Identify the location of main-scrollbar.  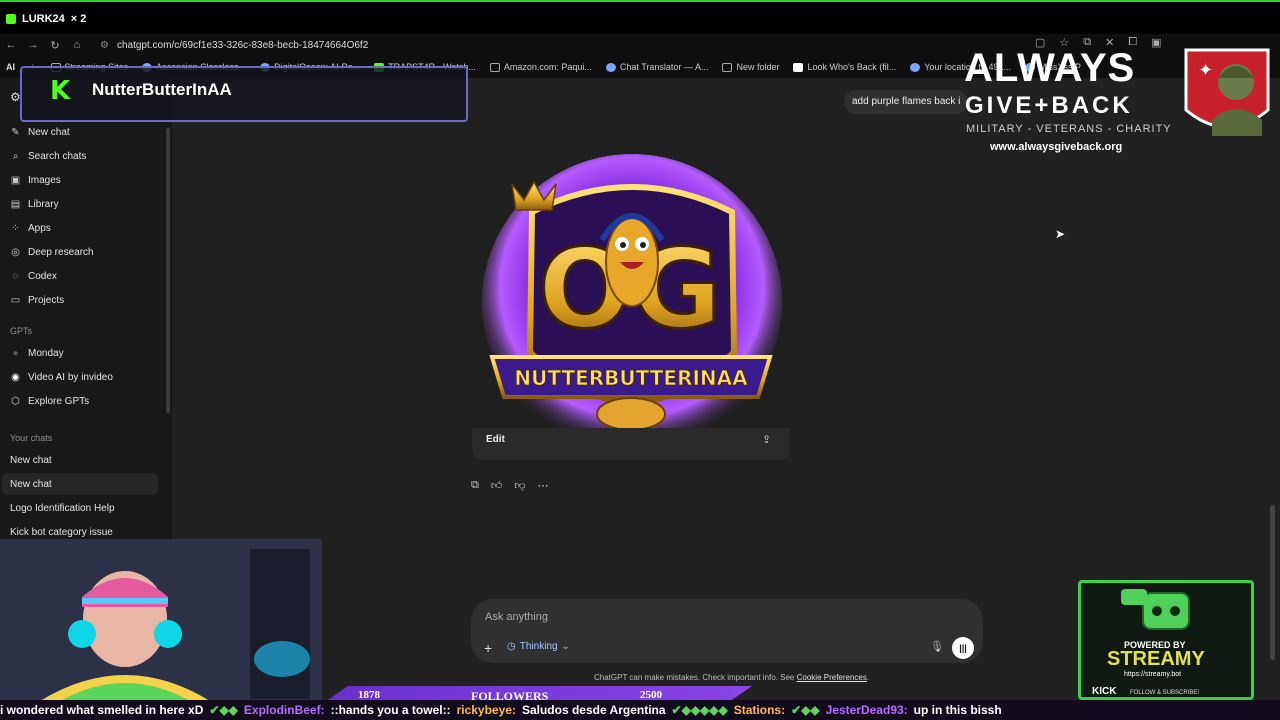
(1272, 582).